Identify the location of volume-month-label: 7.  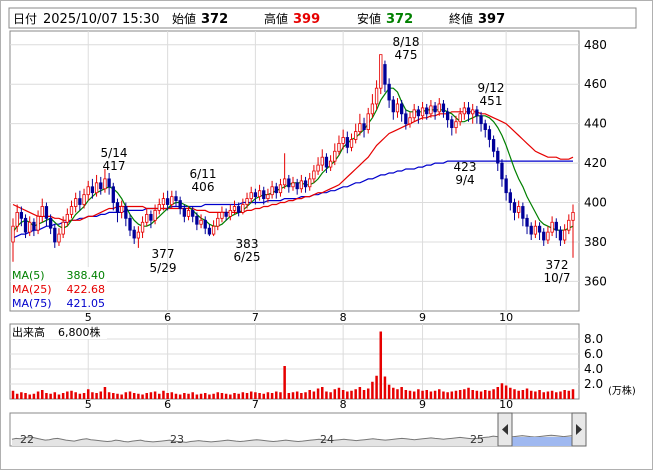
(255, 404).